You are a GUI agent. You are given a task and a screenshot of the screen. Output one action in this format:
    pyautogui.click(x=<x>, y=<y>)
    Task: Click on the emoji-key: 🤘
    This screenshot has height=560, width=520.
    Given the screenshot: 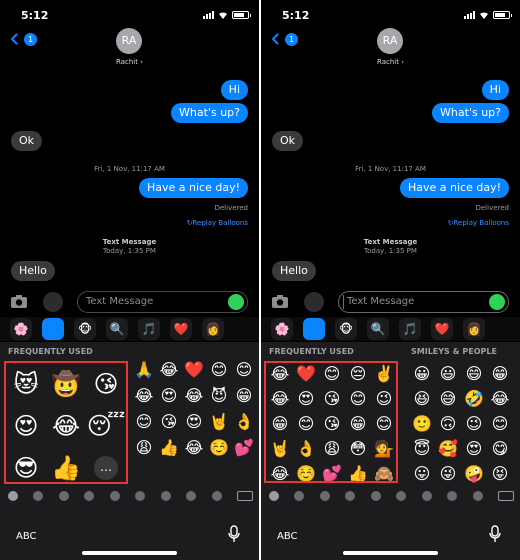 What is the action you would take?
    pyautogui.click(x=219, y=421)
    